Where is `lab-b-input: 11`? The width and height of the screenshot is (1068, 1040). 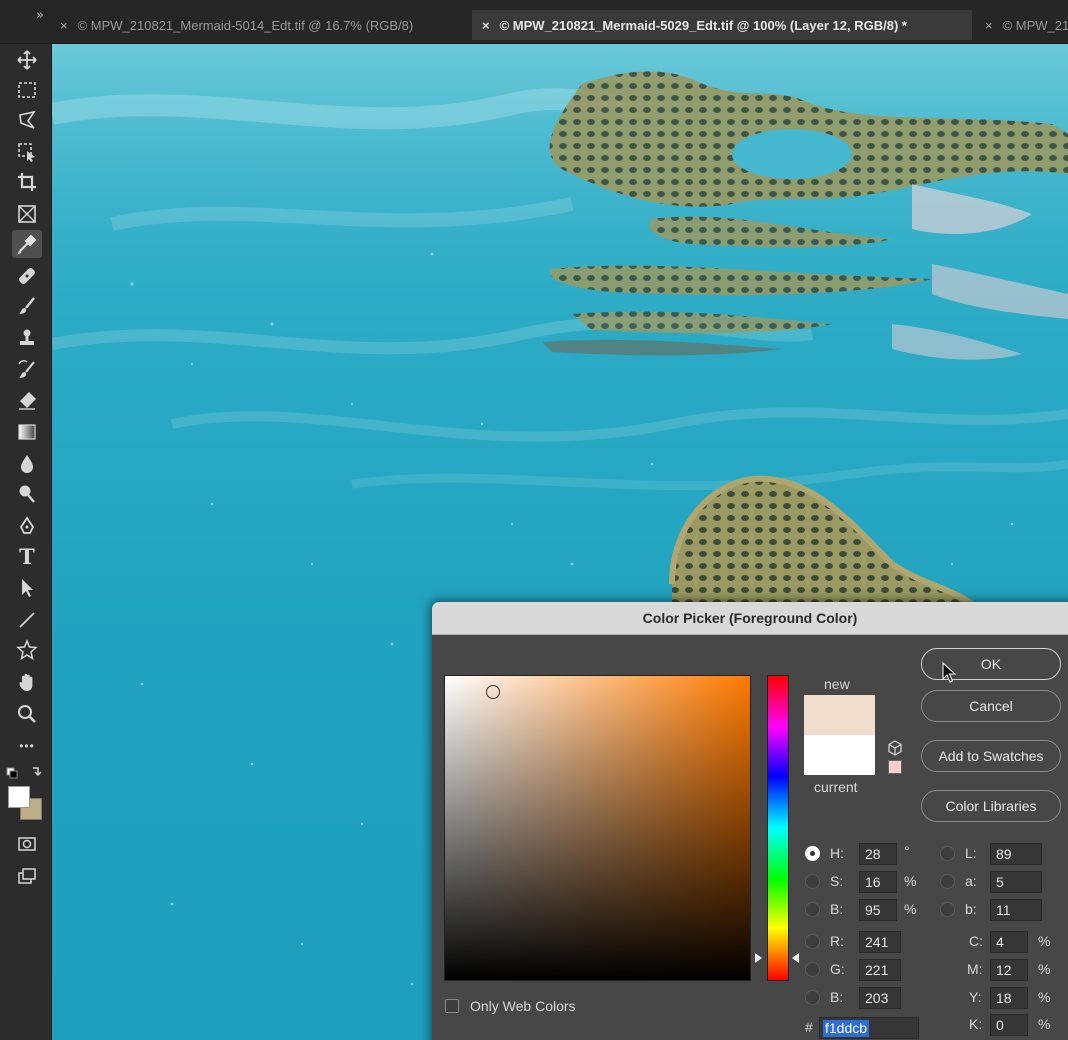
lab-b-input: 11 is located at coordinates (1016, 910).